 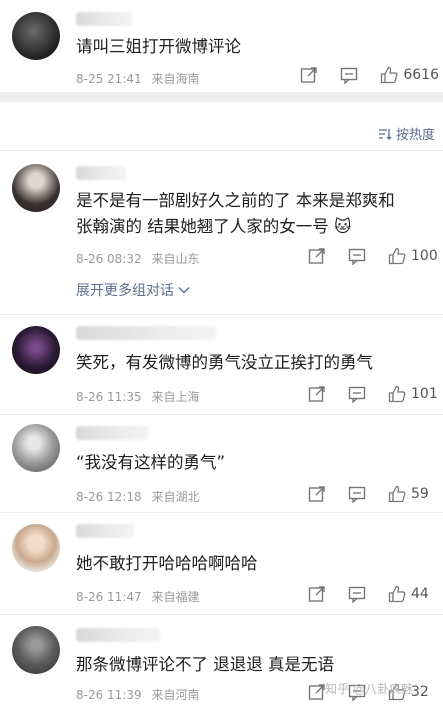 What do you see at coordinates (109, 695) in the screenshot?
I see `comment-date: 8-26 11:39` at bounding box center [109, 695].